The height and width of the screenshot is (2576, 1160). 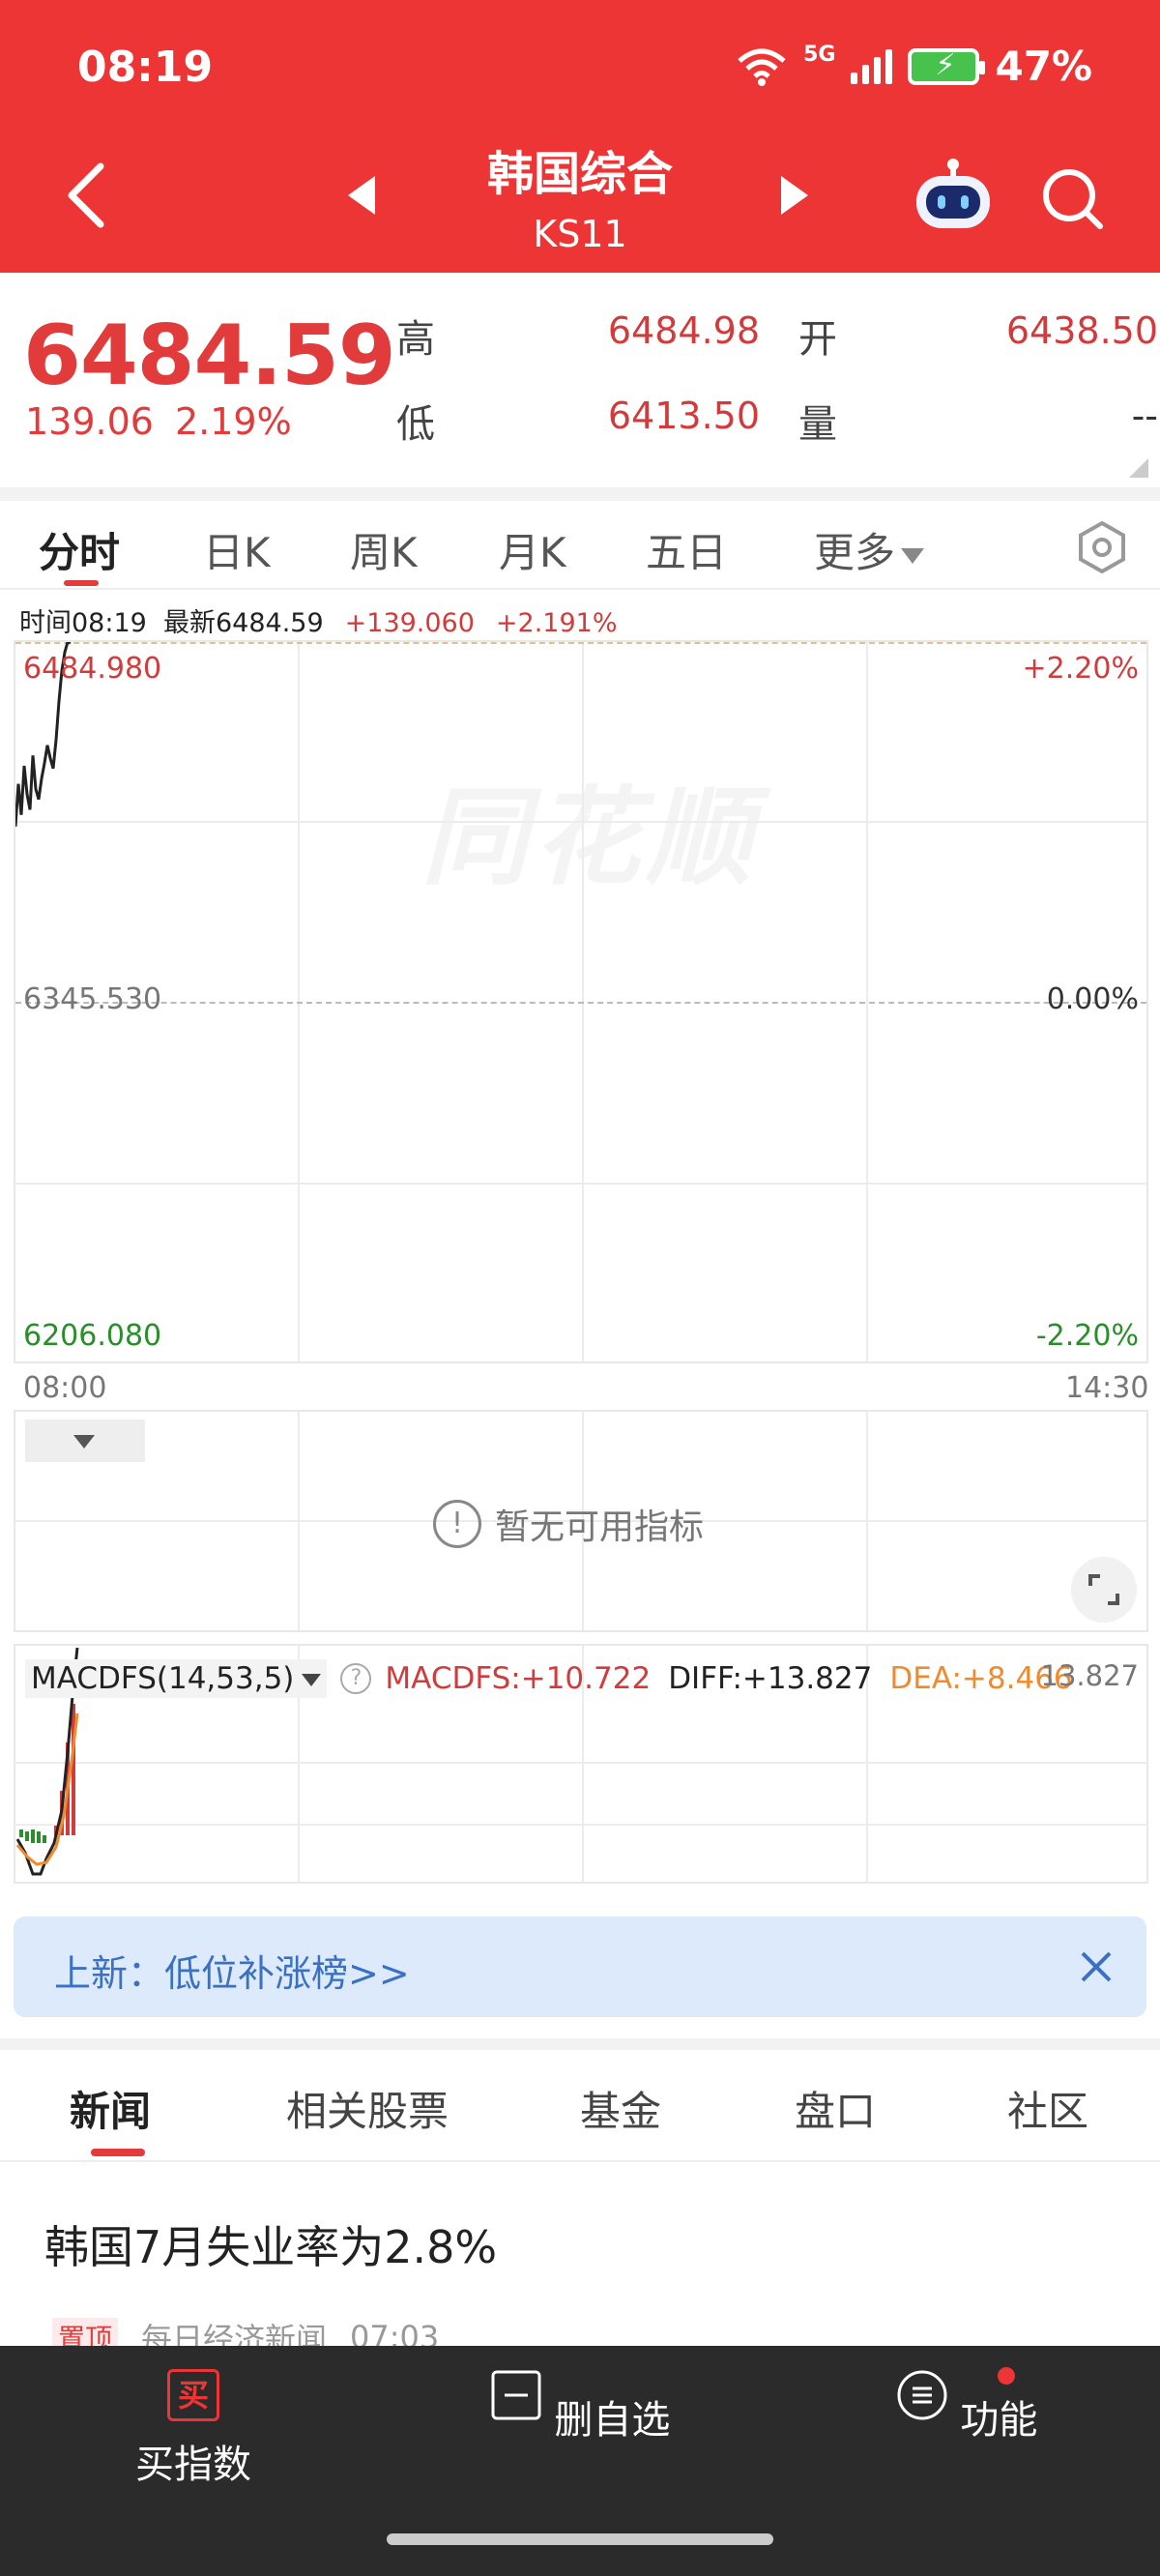 I want to click on volume-label: 量, so click(x=817, y=424).